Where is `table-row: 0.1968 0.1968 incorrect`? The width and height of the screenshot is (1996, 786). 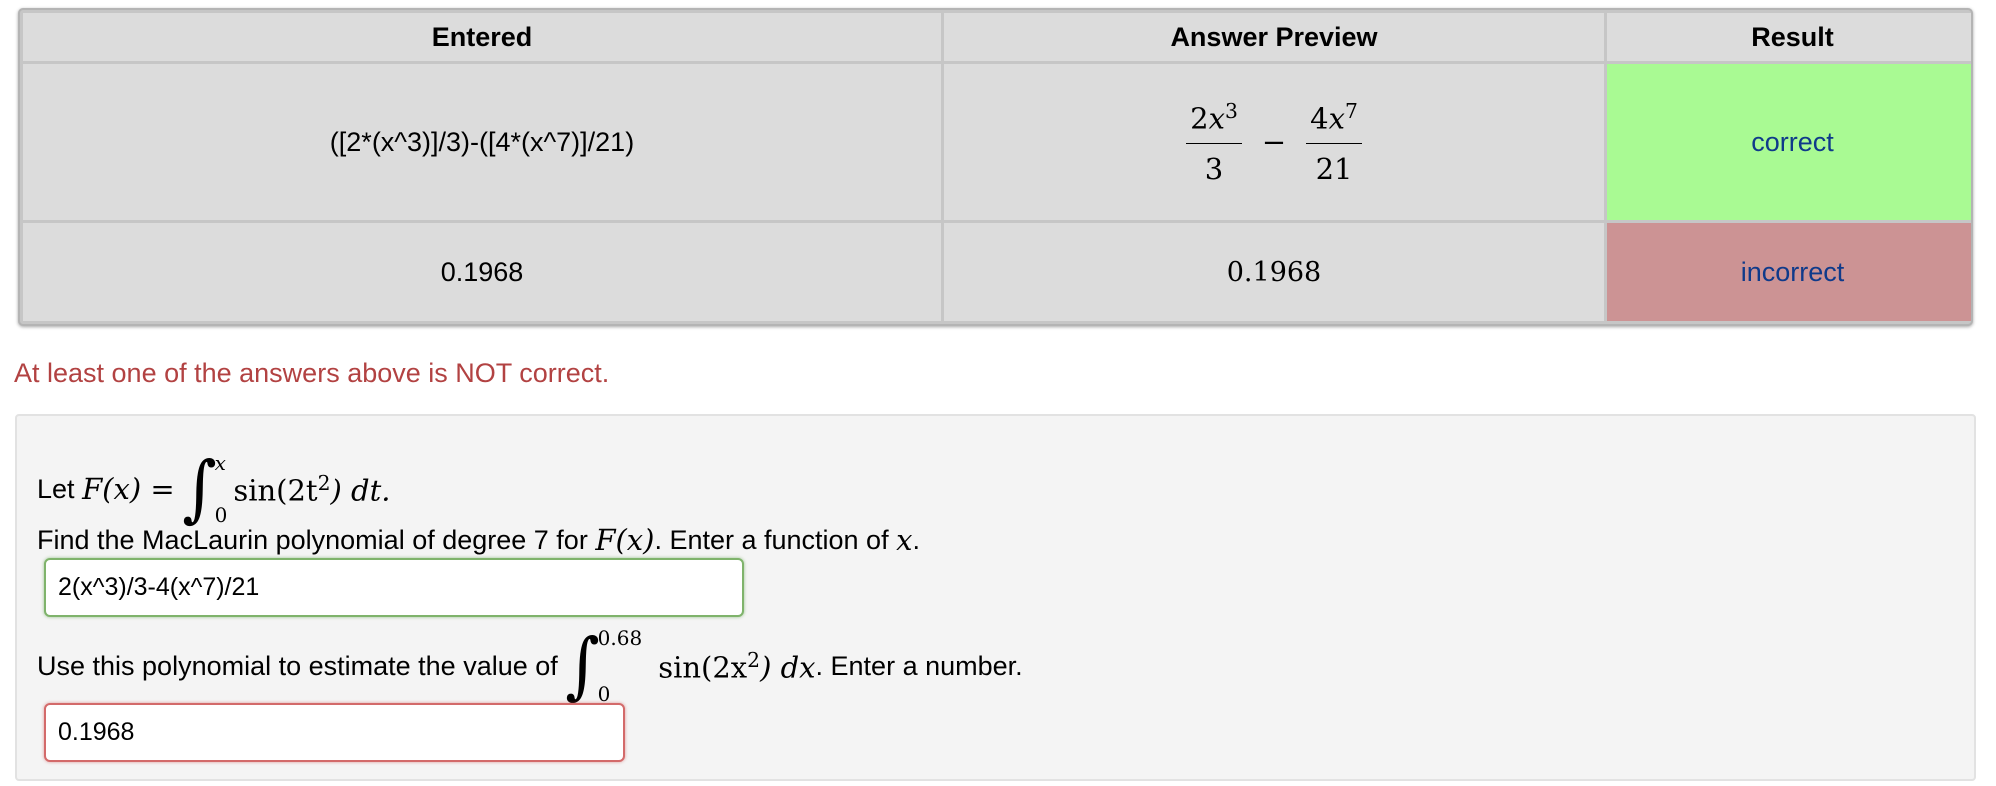 table-row: 0.1968 0.1968 incorrect is located at coordinates (997, 272).